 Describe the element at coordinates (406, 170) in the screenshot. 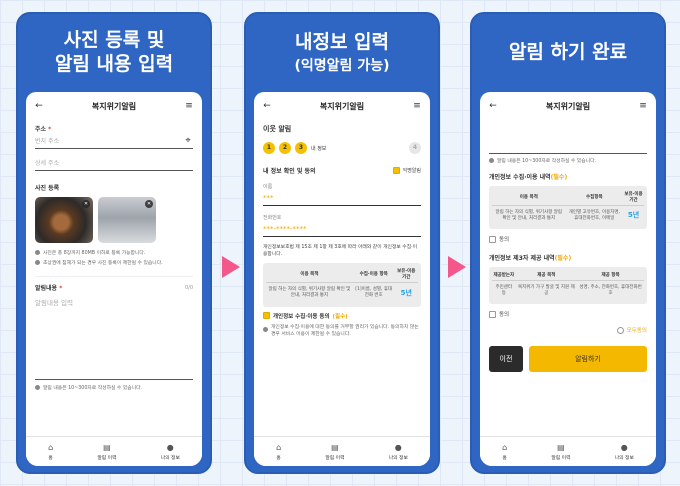

I see `anonymous-toggle: 익명알림` at that location.